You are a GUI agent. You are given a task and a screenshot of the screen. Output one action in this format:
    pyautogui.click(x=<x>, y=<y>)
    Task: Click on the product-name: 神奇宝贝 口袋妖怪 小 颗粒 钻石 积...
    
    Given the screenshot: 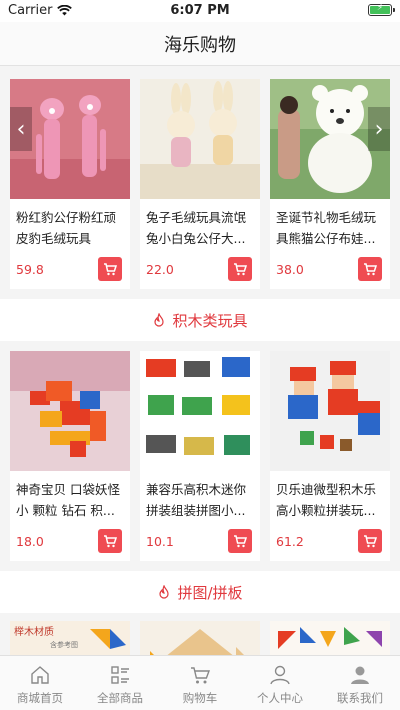 What is the action you would take?
    pyautogui.click(x=68, y=500)
    